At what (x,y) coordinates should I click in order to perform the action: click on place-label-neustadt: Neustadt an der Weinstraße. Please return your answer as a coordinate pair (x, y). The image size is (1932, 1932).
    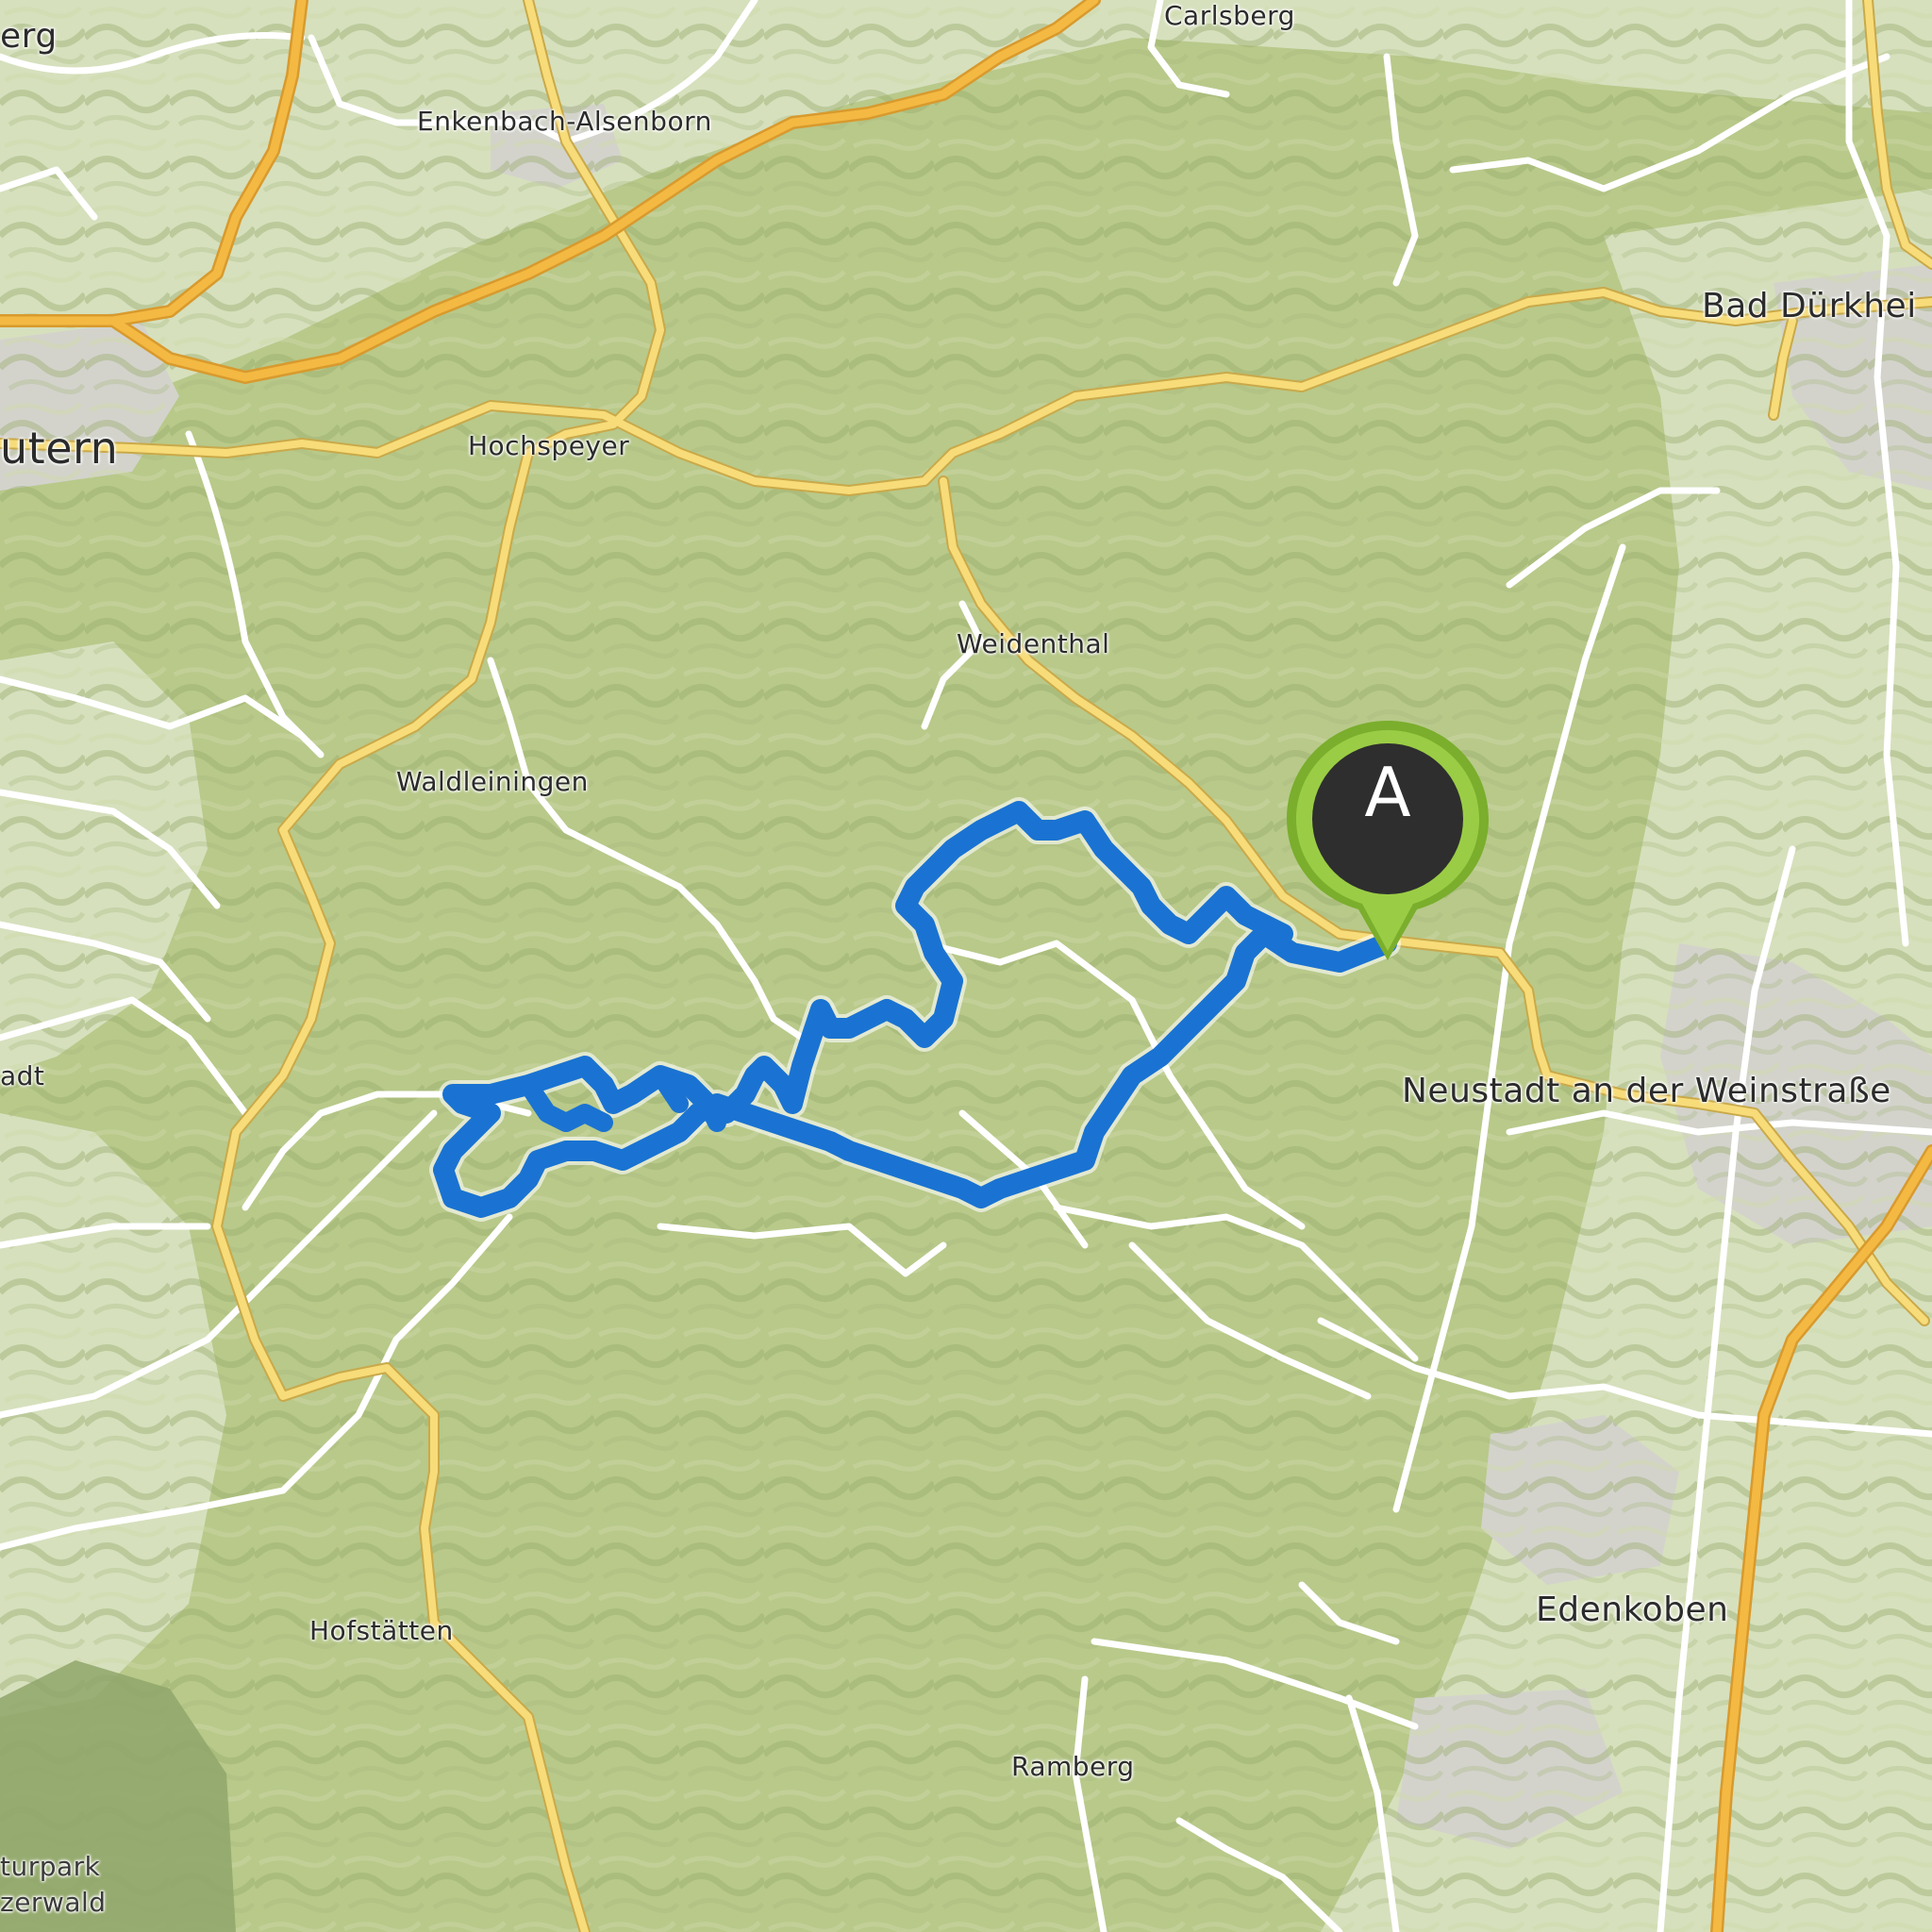
    Looking at the image, I should click on (1647, 1091).